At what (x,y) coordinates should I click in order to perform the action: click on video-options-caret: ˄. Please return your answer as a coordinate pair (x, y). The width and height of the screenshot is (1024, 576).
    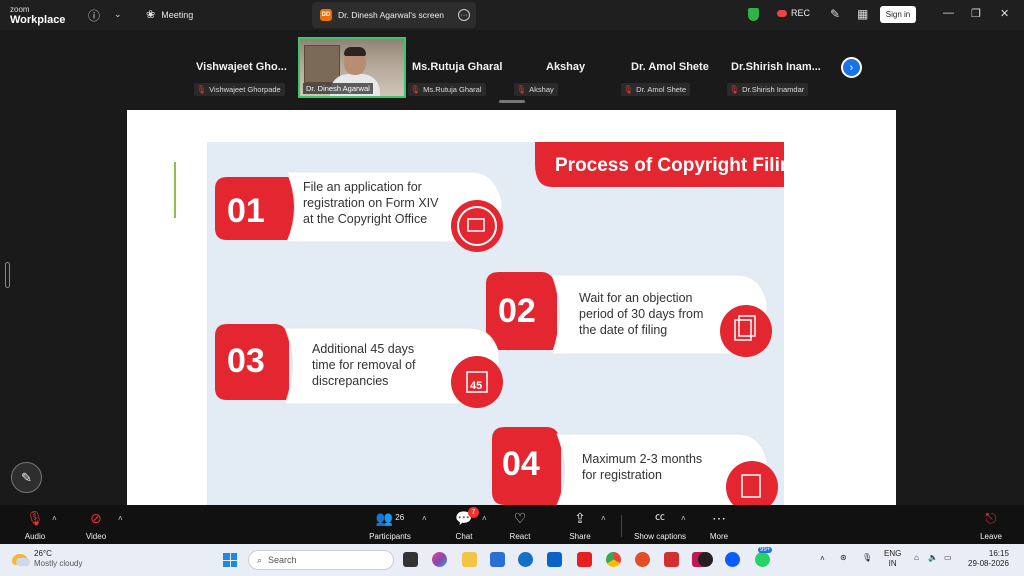
    Looking at the image, I should click on (120, 518).